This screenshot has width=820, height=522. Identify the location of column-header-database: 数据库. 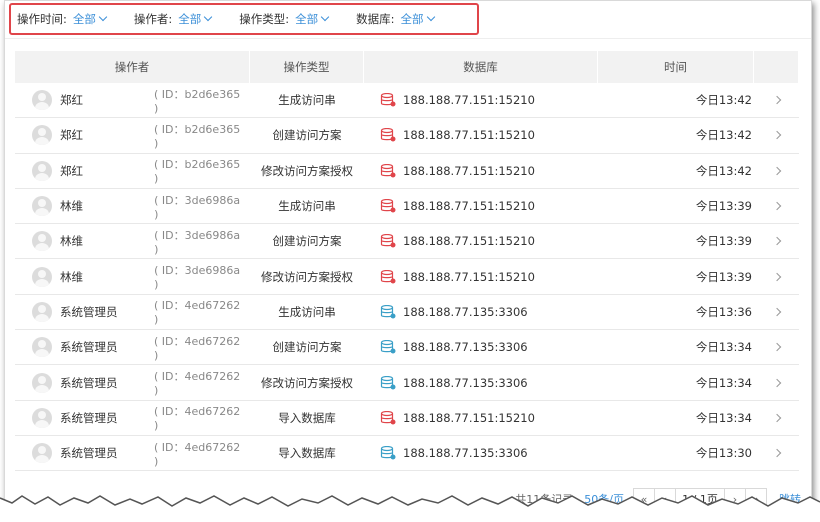
(481, 67).